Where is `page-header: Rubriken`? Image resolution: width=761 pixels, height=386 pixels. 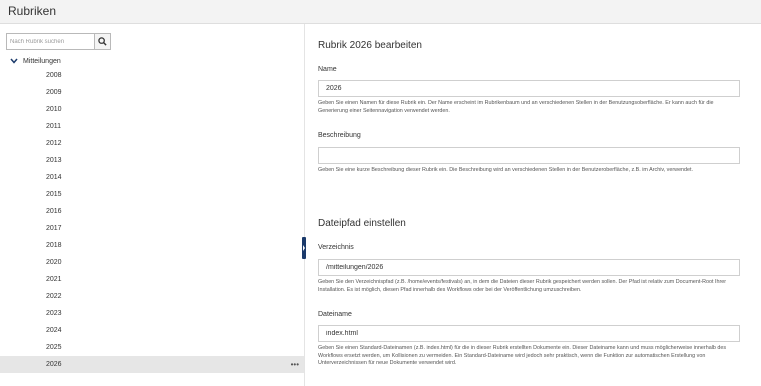 page-header: Rubriken is located at coordinates (380, 12).